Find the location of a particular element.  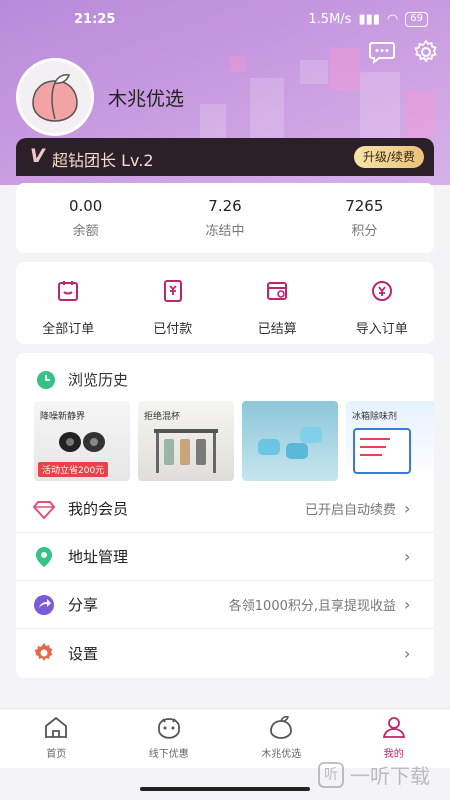

stat-label: 冻结中 is located at coordinates (225, 231).